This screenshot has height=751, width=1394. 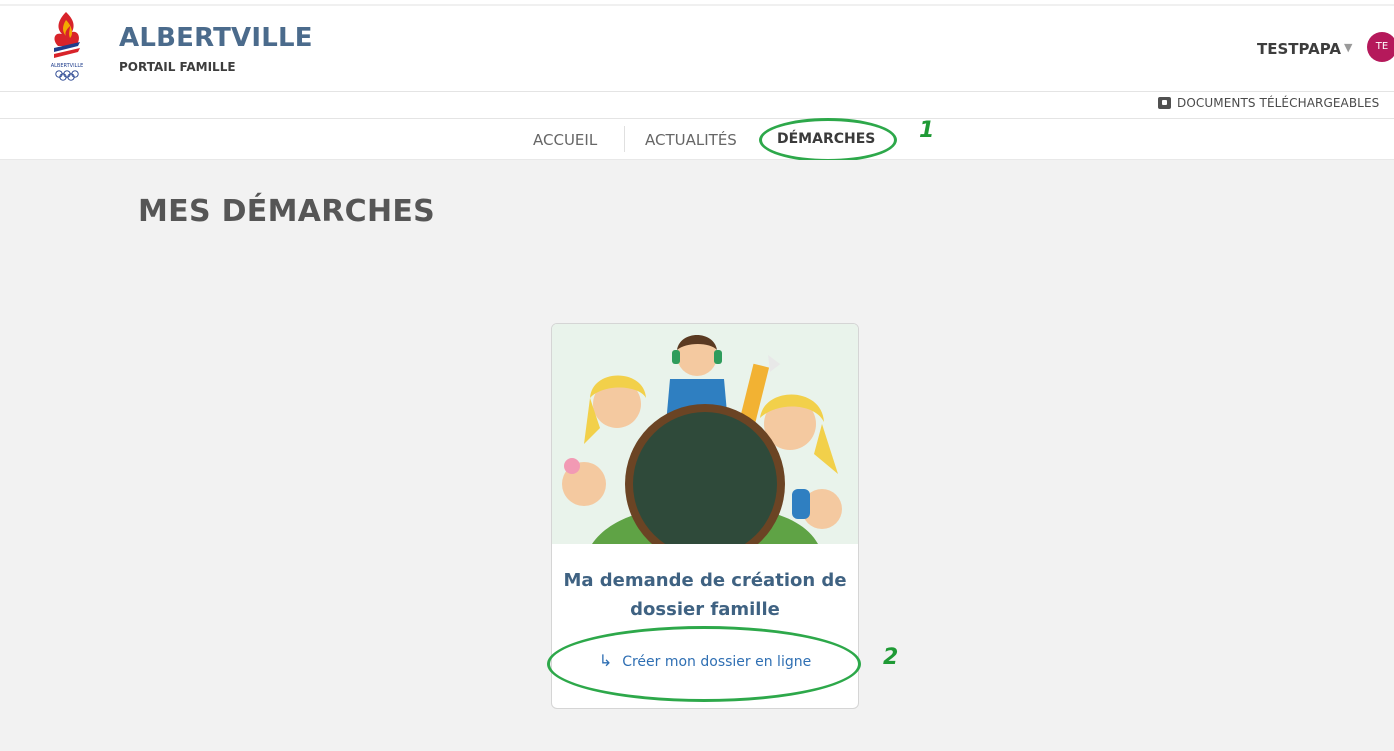 I want to click on top-divider, so click(x=697, y=5).